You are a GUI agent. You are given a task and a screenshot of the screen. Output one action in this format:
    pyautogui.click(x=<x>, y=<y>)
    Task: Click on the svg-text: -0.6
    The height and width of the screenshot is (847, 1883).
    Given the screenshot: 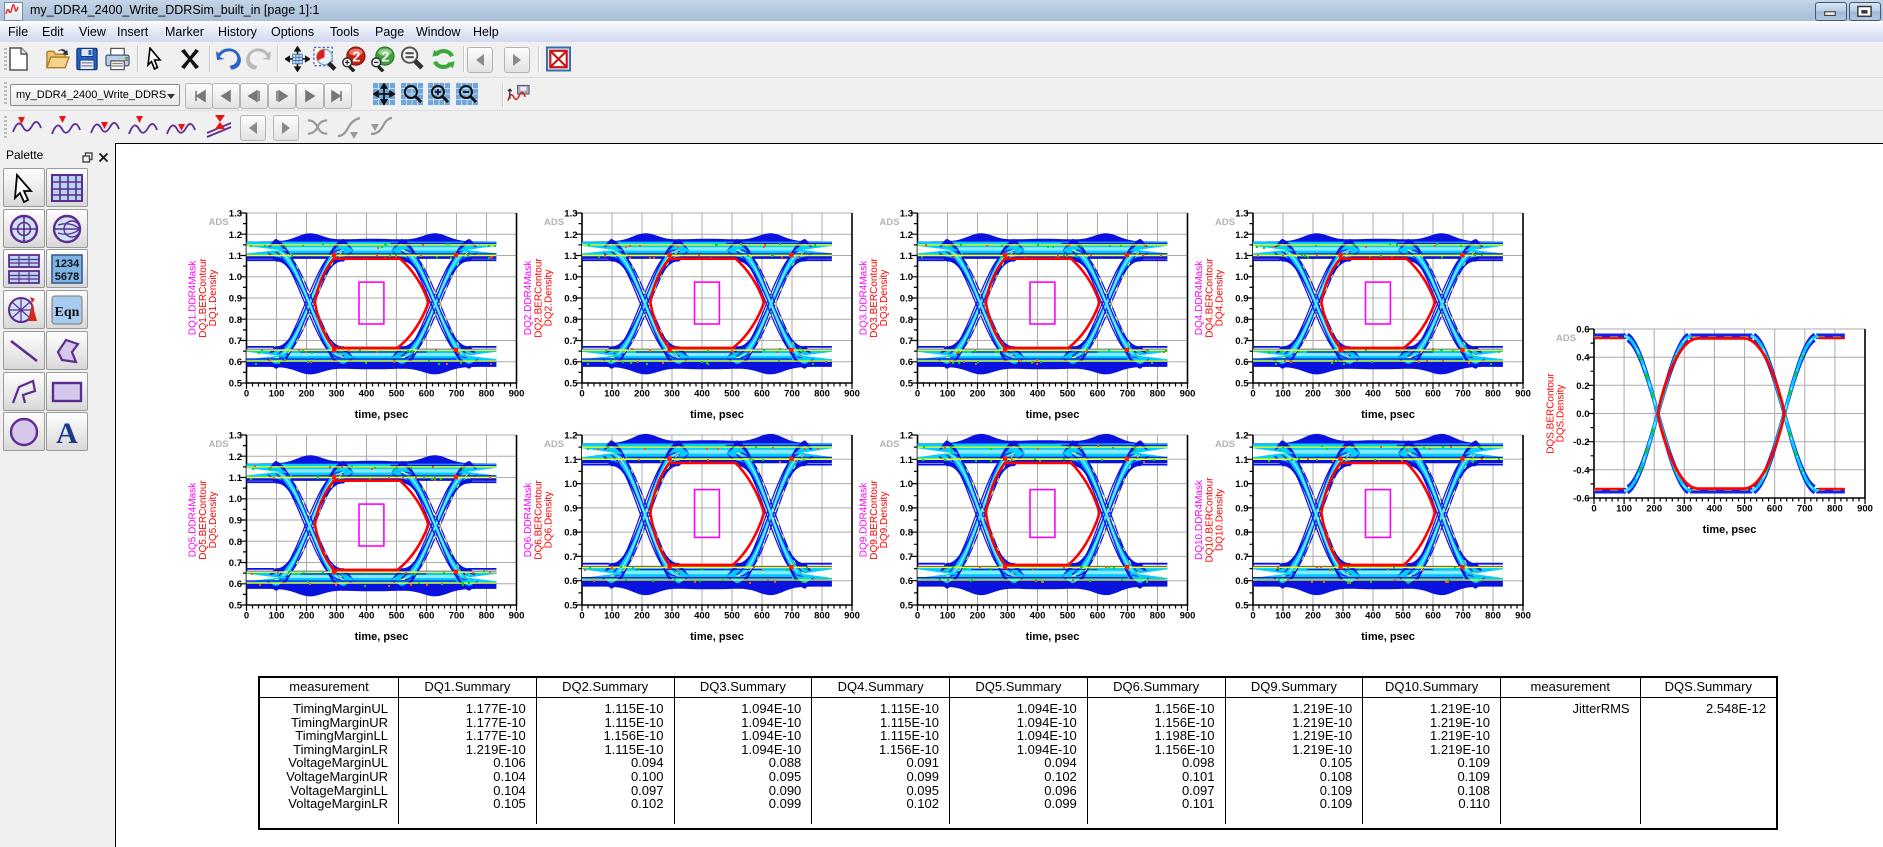 What is the action you would take?
    pyautogui.click(x=1581, y=499)
    